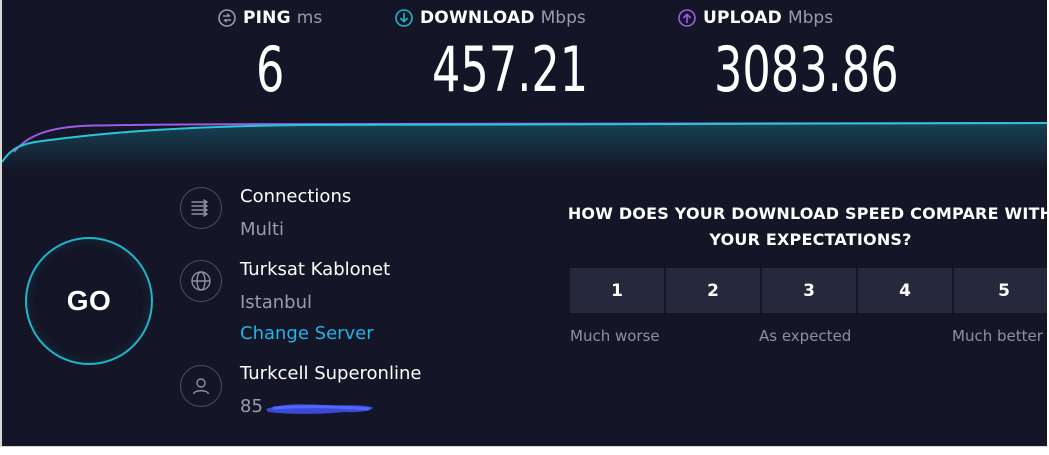 The width and height of the screenshot is (1049, 455). I want to click on upload-unit: Mbps, so click(810, 18).